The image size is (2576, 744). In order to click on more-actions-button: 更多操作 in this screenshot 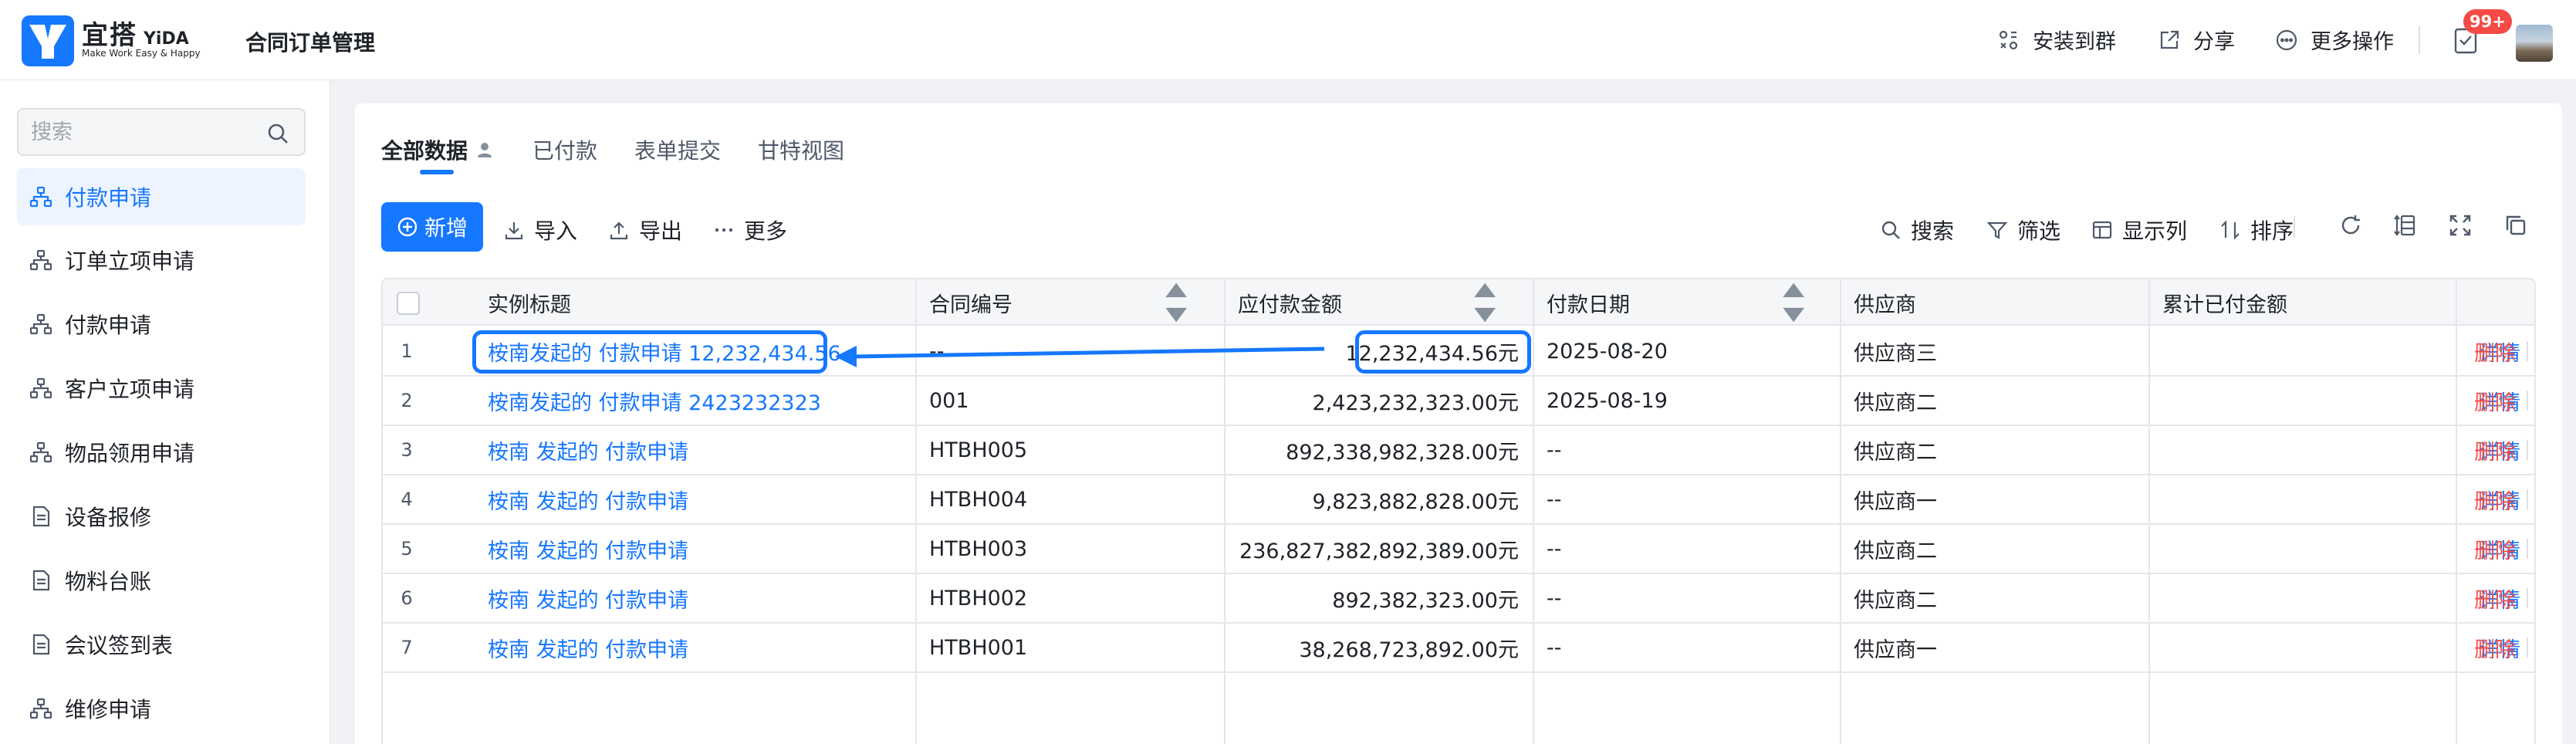, I will do `click(2334, 40)`.